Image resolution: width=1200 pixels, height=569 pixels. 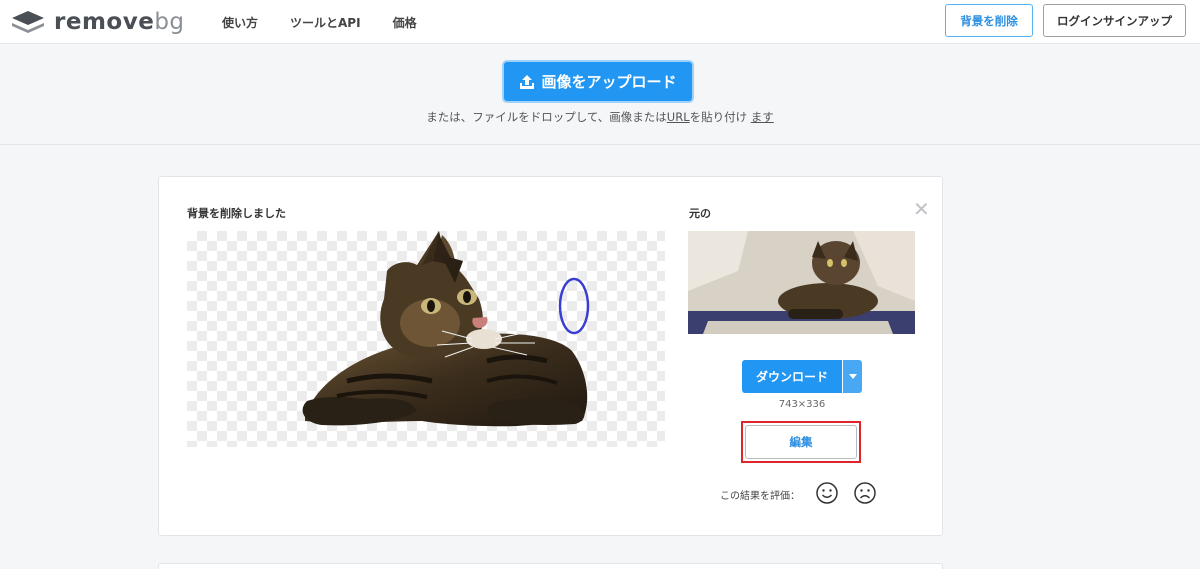 I want to click on download-button: ダウンロード, so click(x=792, y=376).